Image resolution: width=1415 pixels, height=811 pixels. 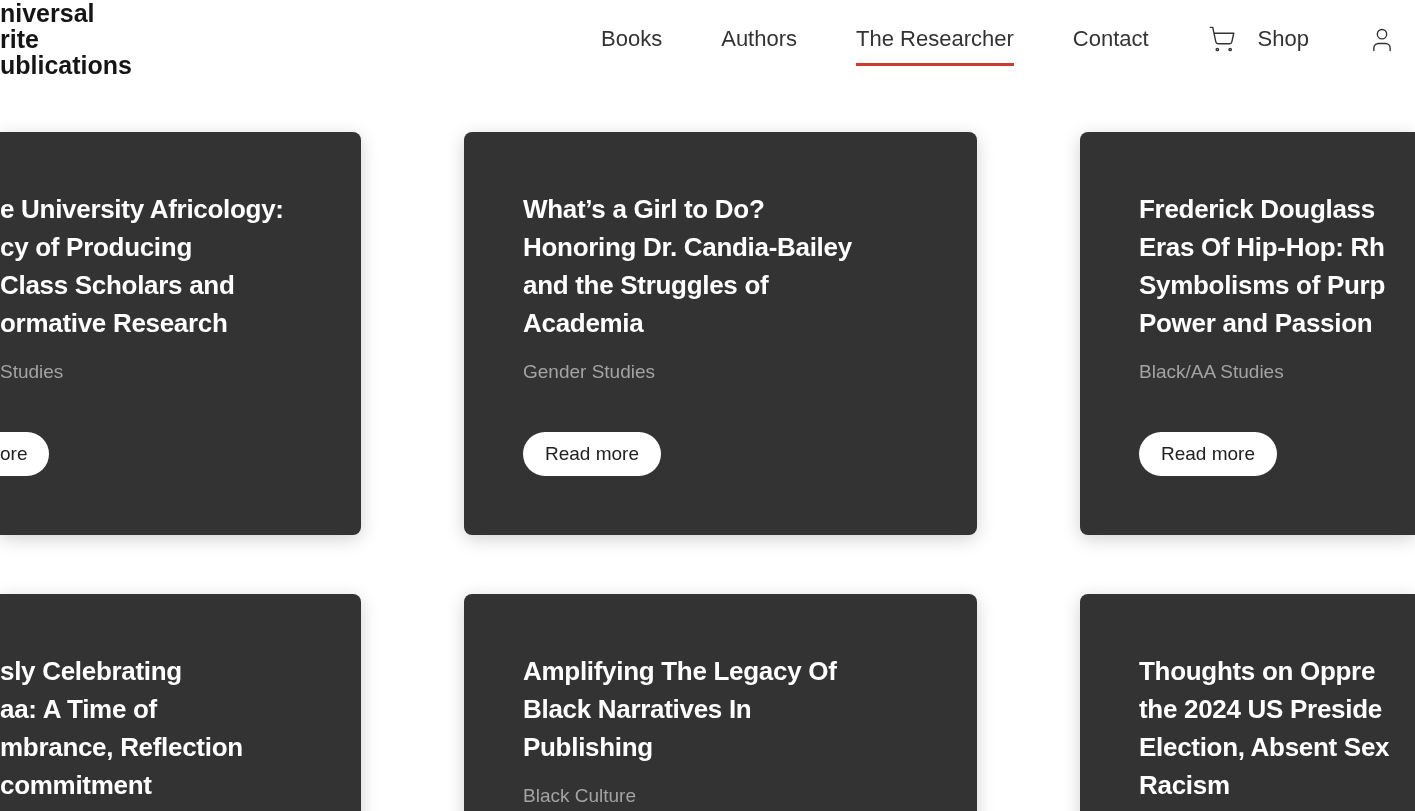 I want to click on card-title: Thoughts on Oppre the 2024 US Preside Election, Absent Sex Racism, so click(x=1264, y=728).